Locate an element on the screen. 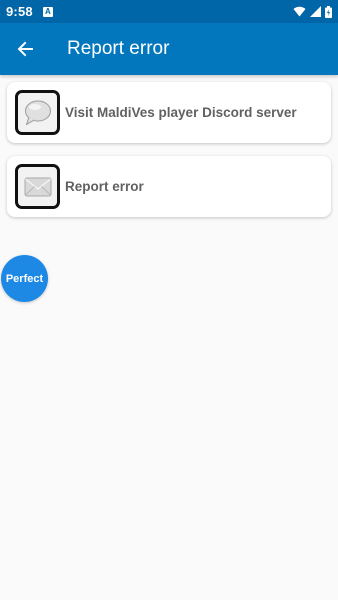  page-title: Report error is located at coordinates (118, 48).